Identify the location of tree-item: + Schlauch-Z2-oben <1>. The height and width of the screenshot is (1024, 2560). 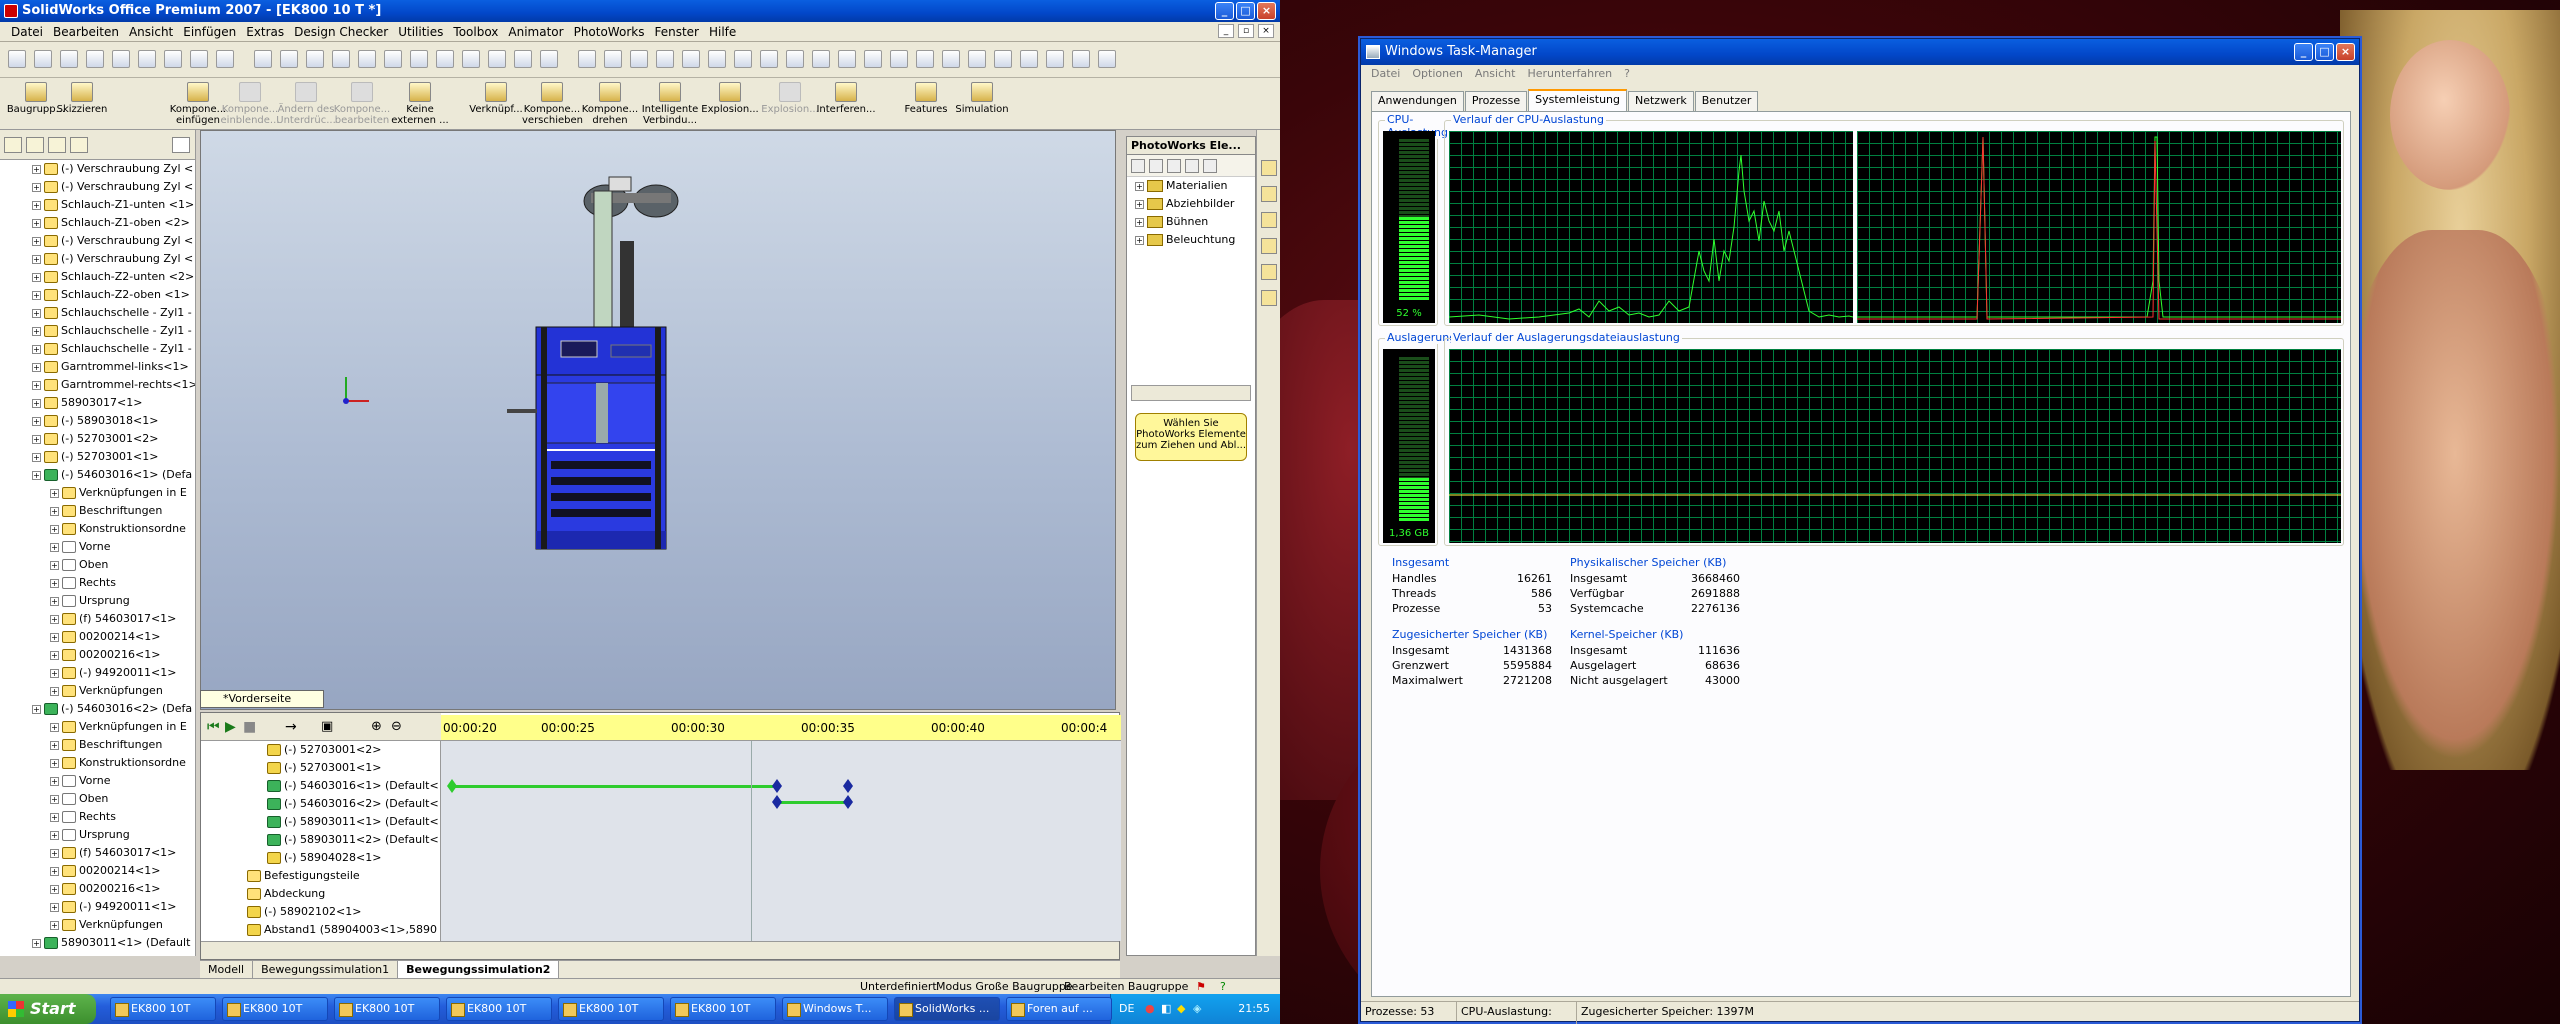
(97, 295).